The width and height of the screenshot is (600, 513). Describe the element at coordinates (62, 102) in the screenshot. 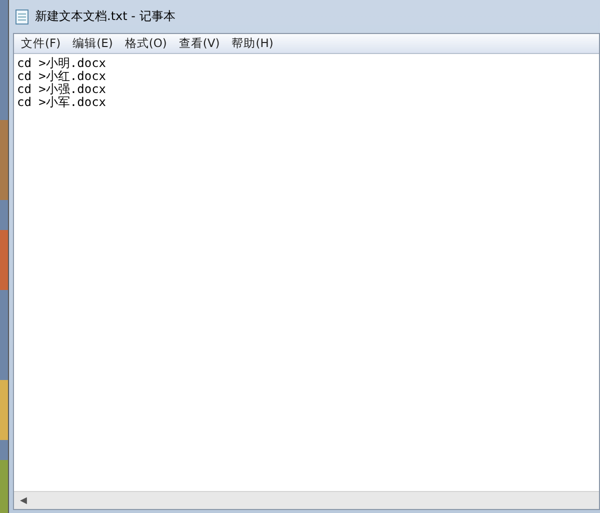

I see `text-line: cd >小军.docx` at that location.